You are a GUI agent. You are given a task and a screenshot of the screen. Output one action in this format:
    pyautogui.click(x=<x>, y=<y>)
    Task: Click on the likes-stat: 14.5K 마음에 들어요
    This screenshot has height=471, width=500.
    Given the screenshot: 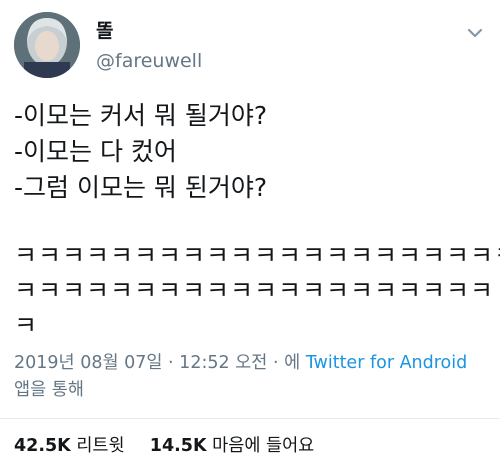 What is the action you would take?
    pyautogui.click(x=232, y=446)
    